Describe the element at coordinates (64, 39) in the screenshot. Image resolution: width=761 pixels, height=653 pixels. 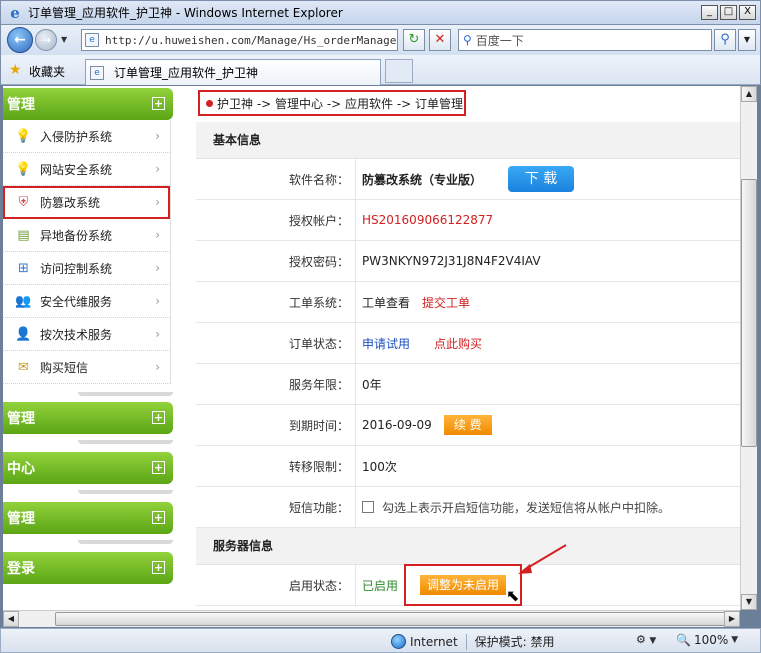
I see `history-dropdown-icon: ▼` at that location.